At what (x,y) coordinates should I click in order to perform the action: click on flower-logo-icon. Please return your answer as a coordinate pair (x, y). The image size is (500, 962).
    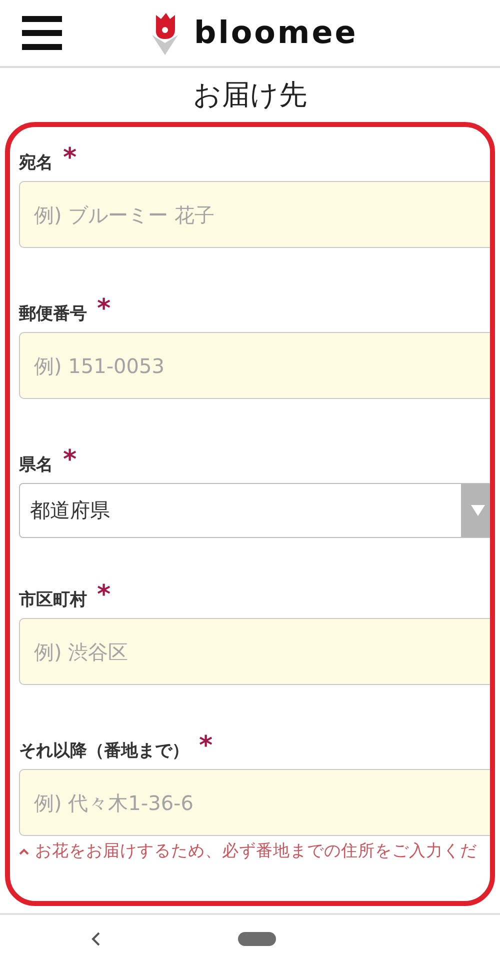
    Looking at the image, I should click on (165, 33).